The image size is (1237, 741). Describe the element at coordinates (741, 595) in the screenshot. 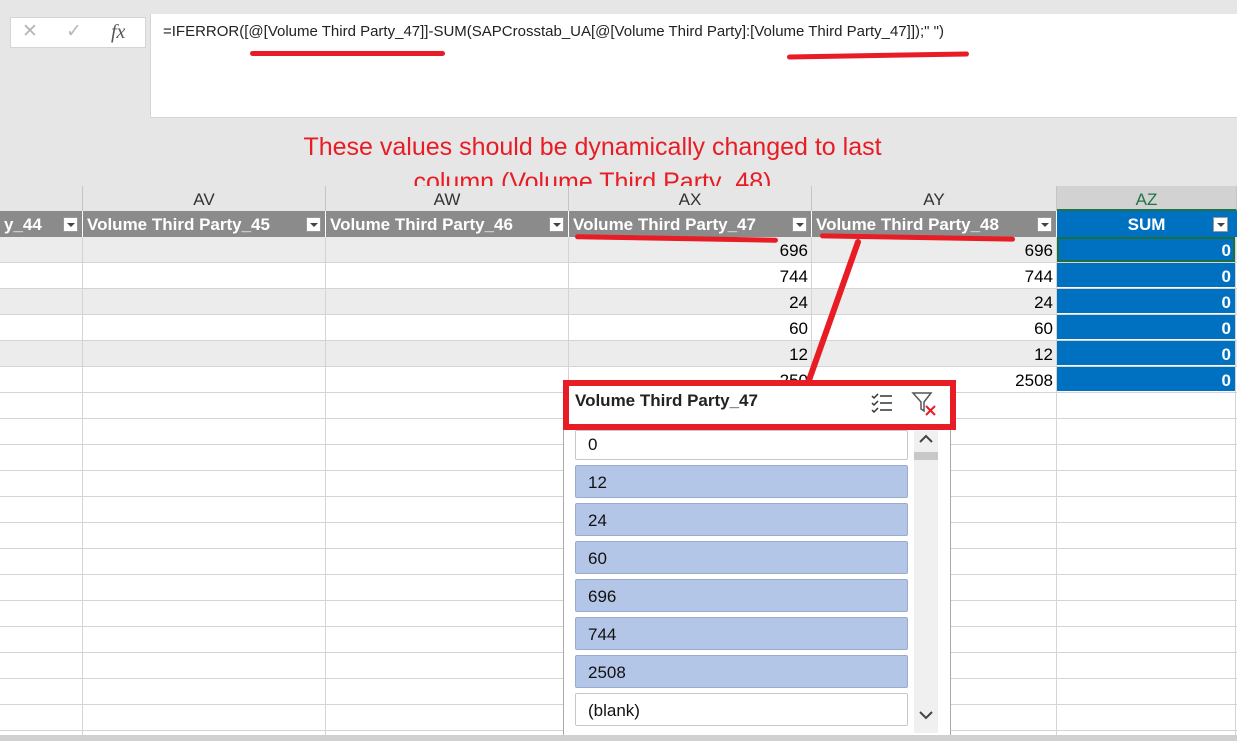

I see `filter-item-selected: 696` at that location.